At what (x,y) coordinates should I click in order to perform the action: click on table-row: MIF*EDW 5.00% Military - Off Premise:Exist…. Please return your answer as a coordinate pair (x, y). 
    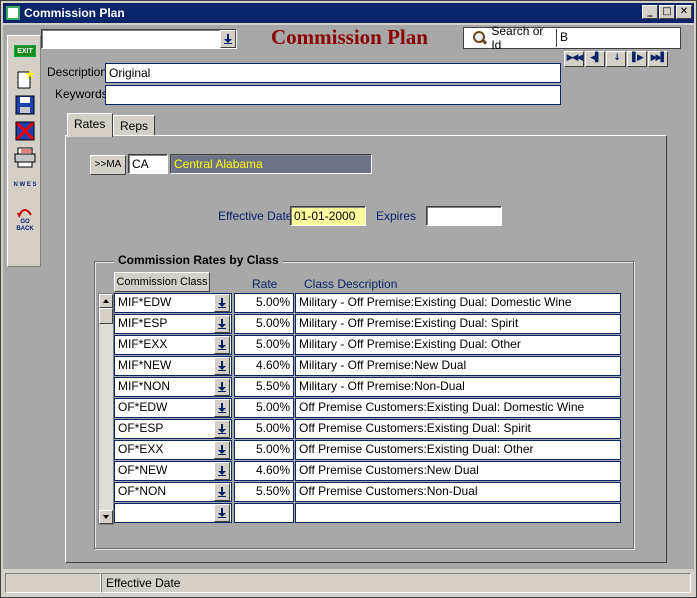
    Looking at the image, I should click on (367, 303).